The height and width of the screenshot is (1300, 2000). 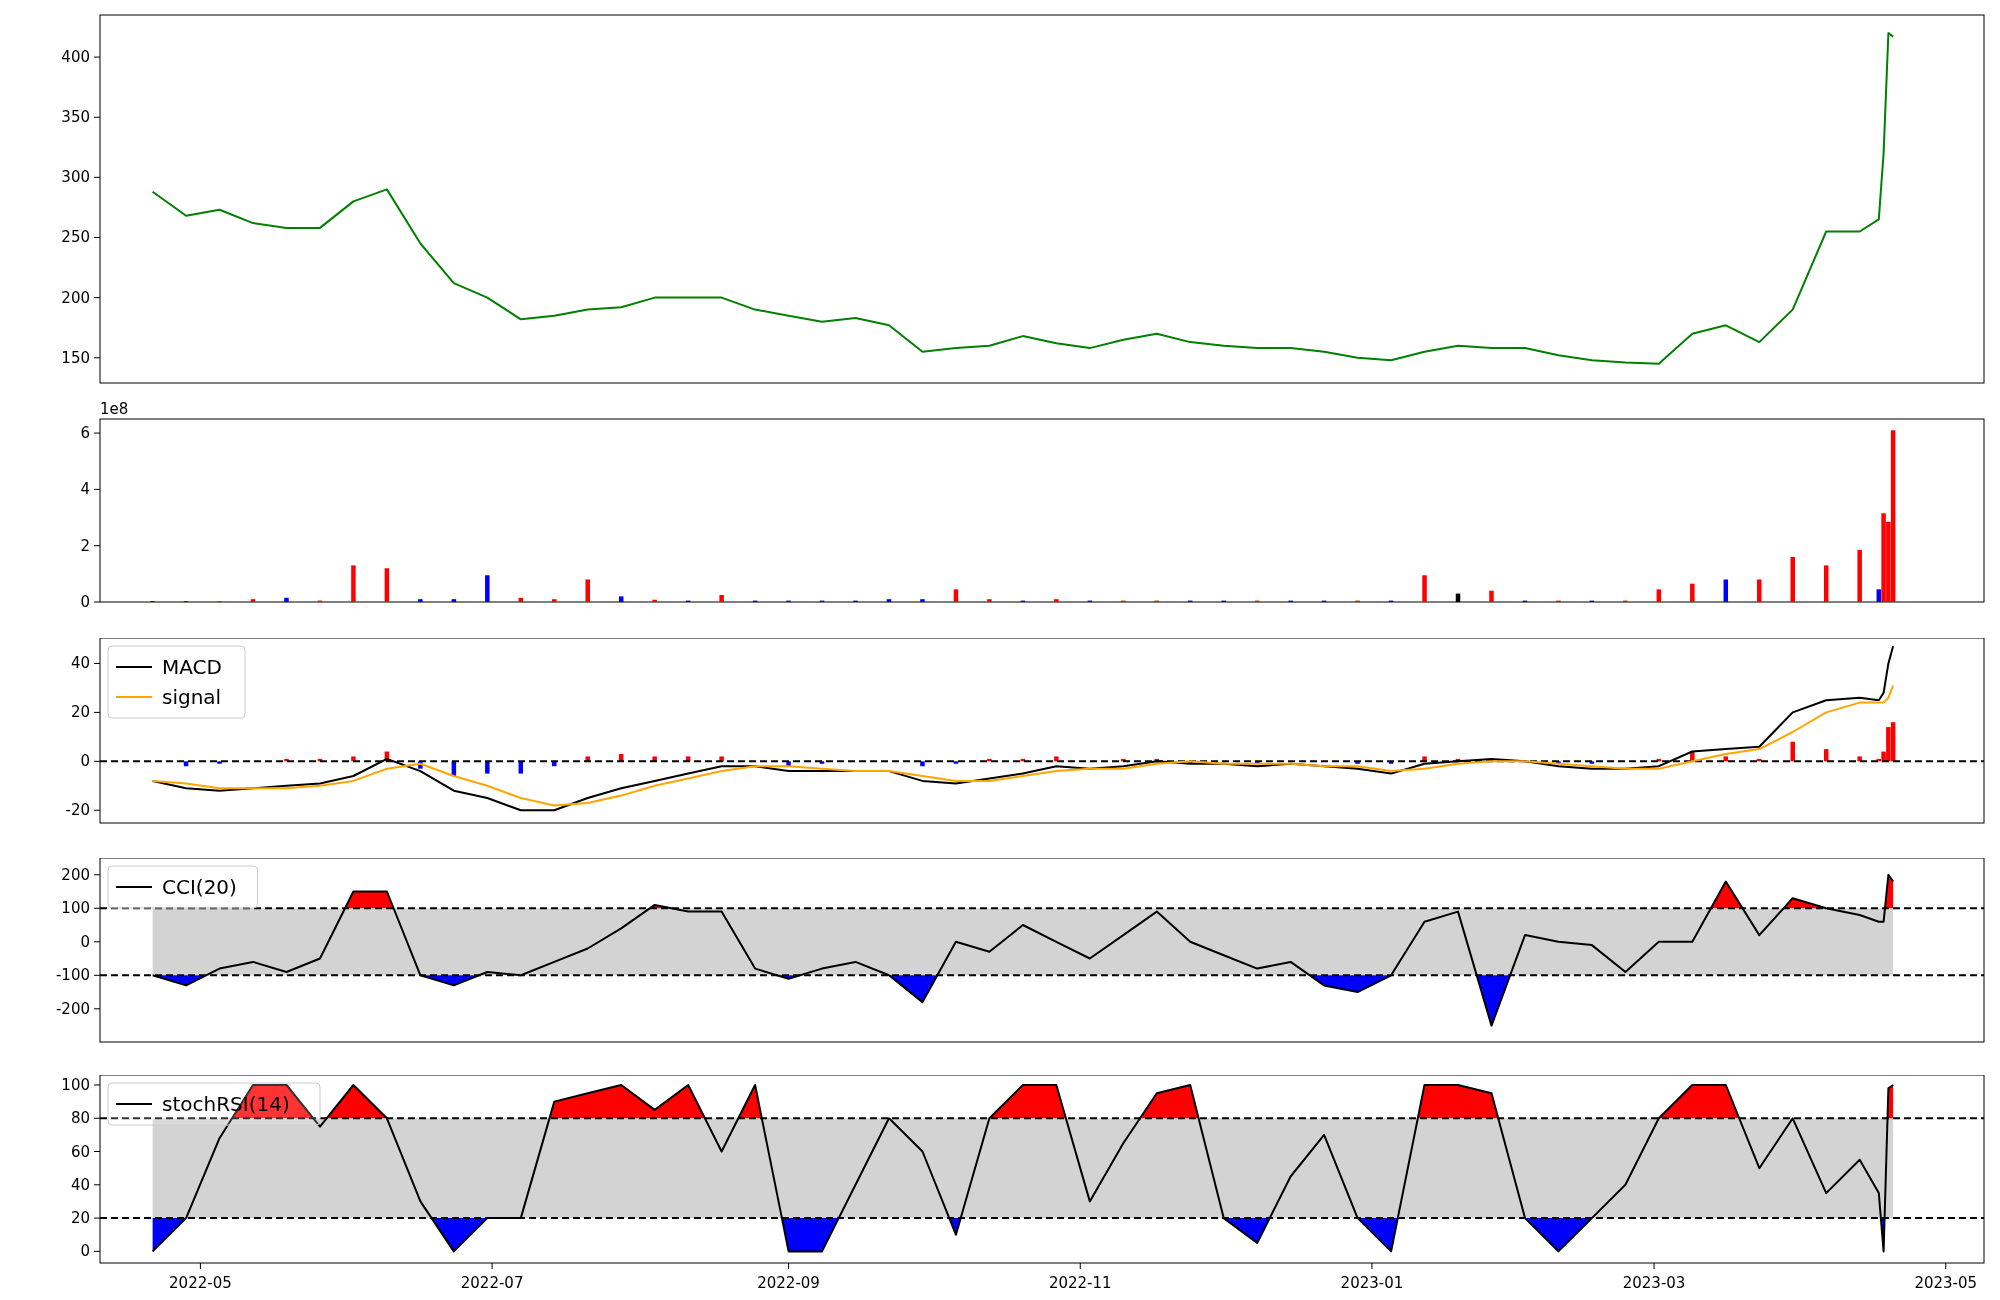 What do you see at coordinates (75, 117) in the screenshot?
I see `y-tick-label: 350` at bounding box center [75, 117].